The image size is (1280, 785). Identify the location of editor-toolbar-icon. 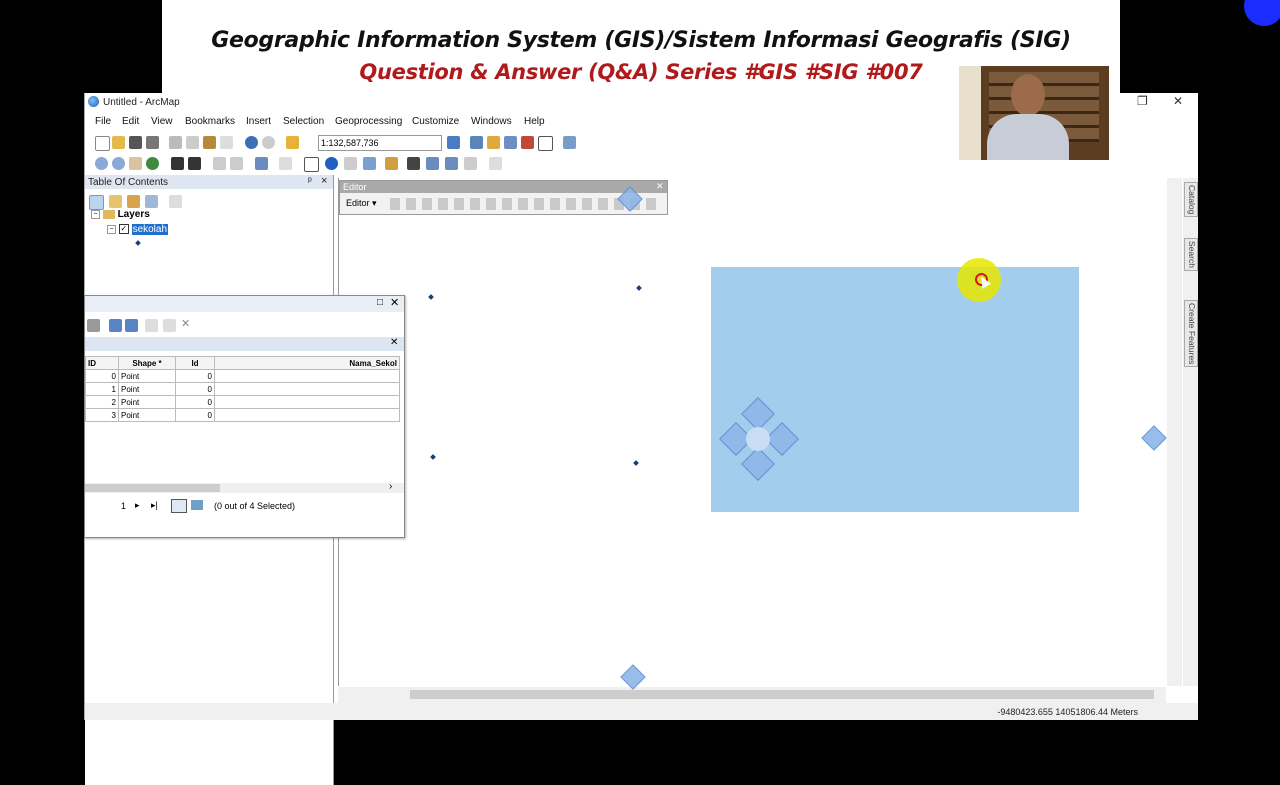
(453, 142).